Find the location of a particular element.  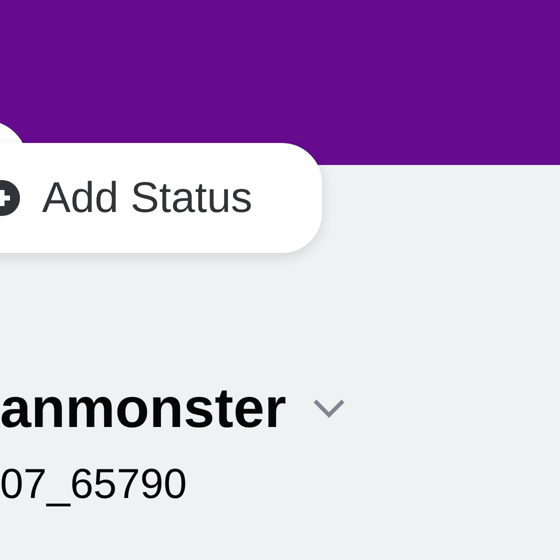

username: 07_65790 is located at coordinates (94, 483).